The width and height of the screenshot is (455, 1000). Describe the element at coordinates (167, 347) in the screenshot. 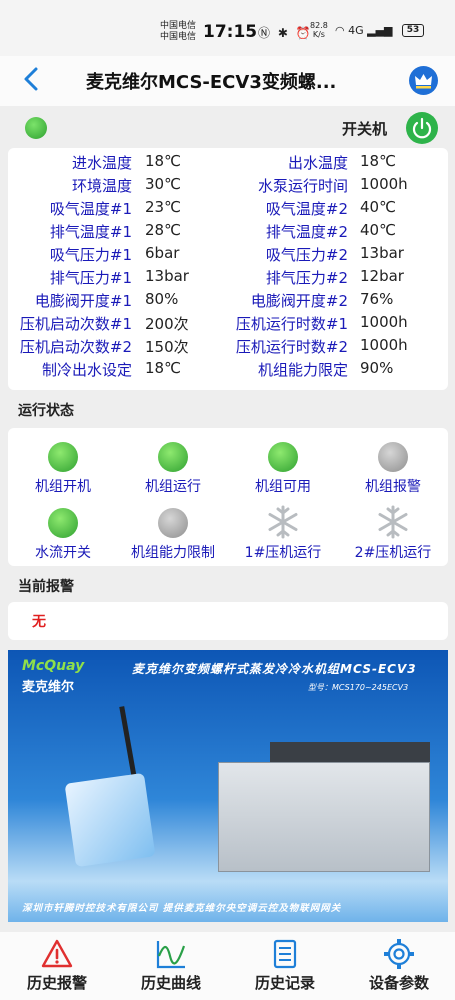

I see `param-value: 150次` at that location.